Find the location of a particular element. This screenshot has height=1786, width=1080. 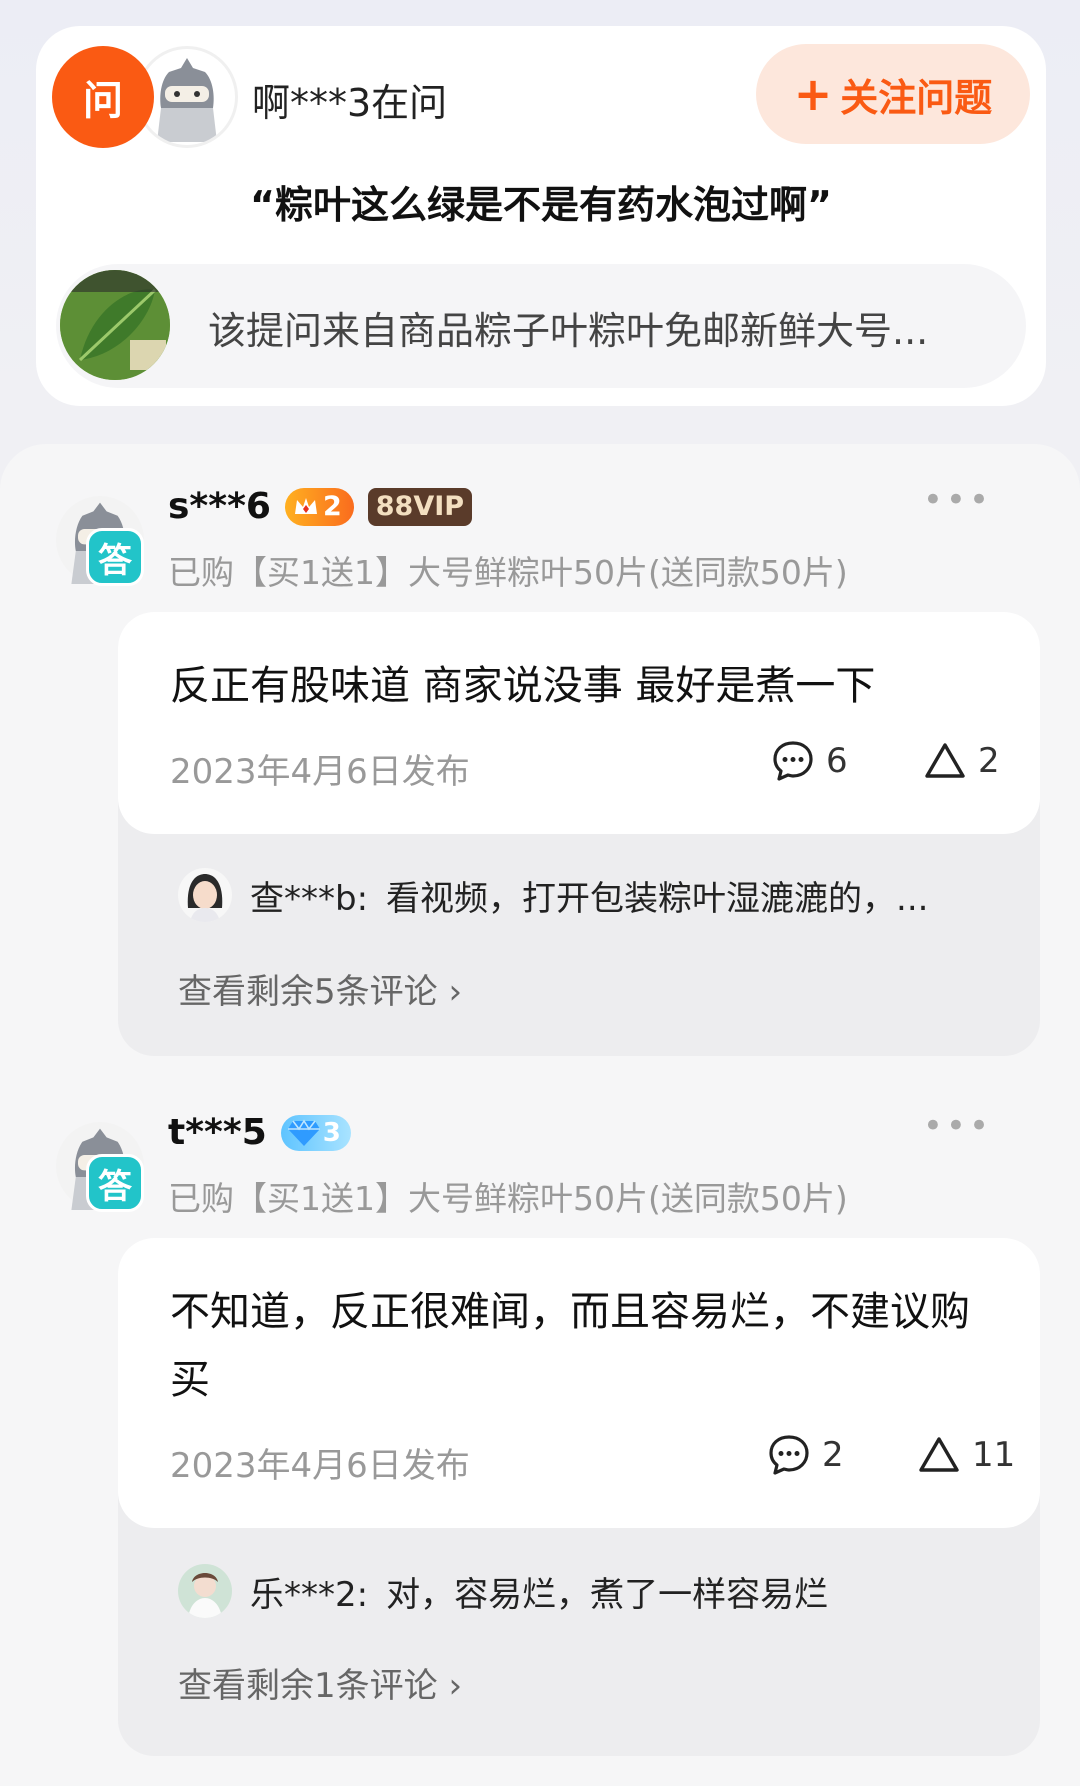

question-title: “粽叶这么绿是不是有药水泡过啊” is located at coordinates (541, 205).